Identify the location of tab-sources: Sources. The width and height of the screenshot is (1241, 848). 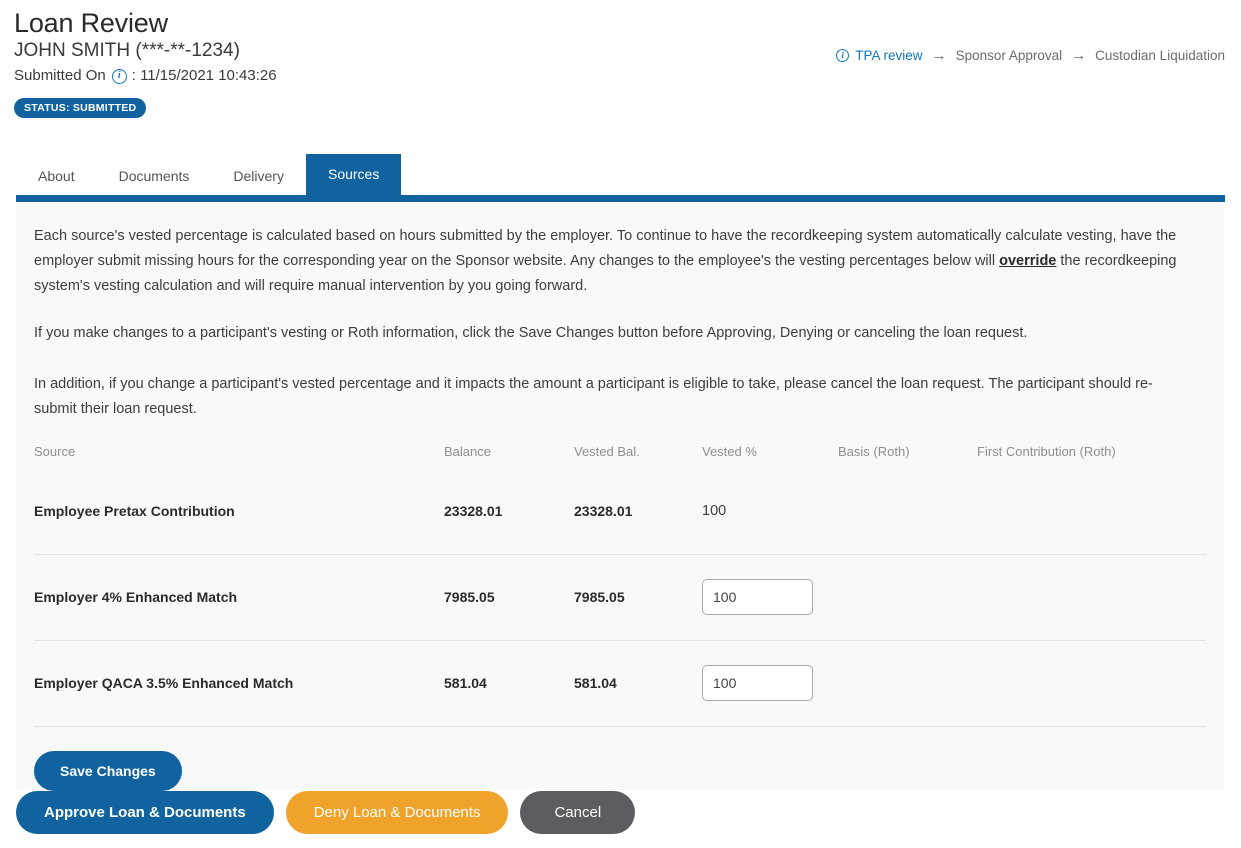
(353, 175).